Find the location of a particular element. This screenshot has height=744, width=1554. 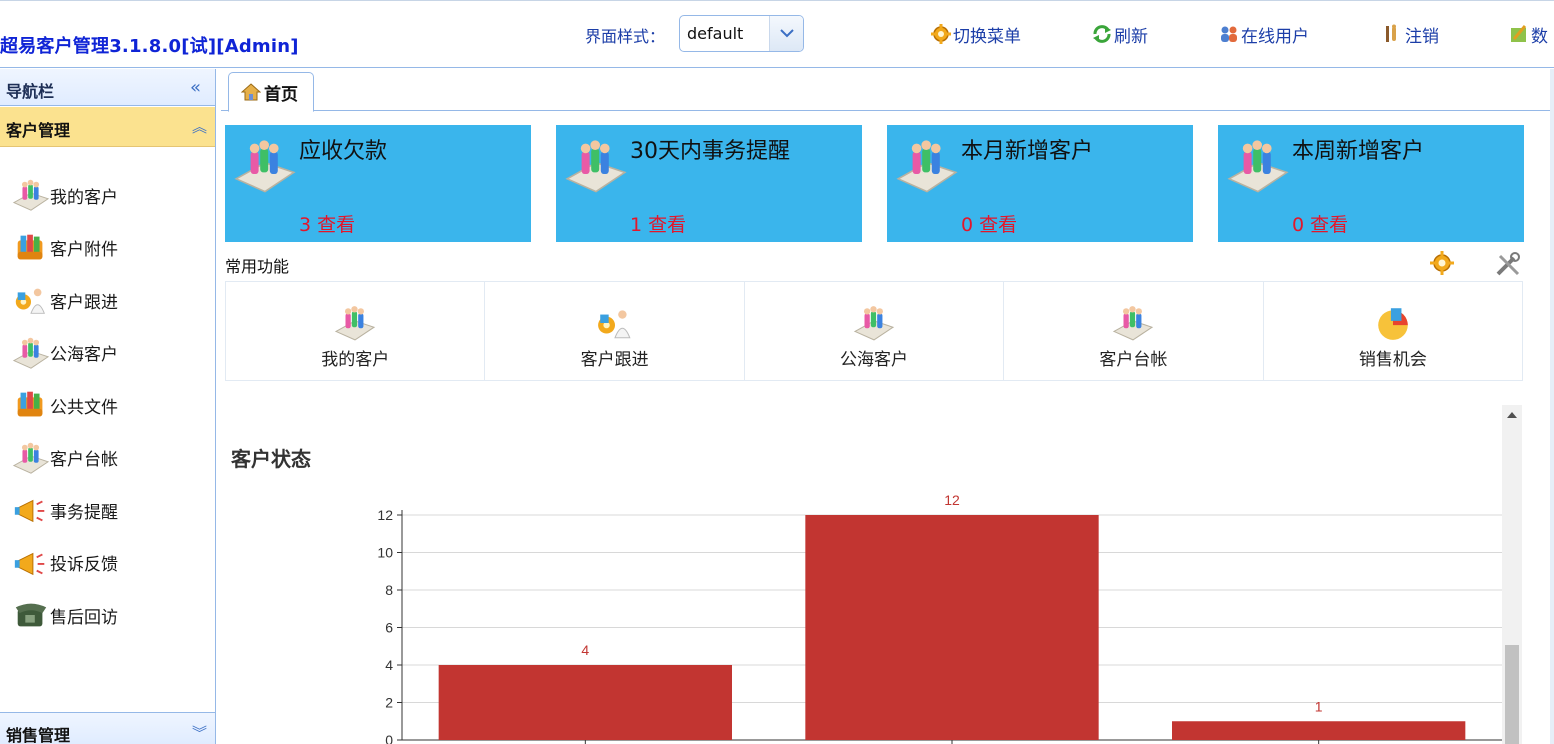

switch-menu-button: 切换菜单 is located at coordinates (975, 34).